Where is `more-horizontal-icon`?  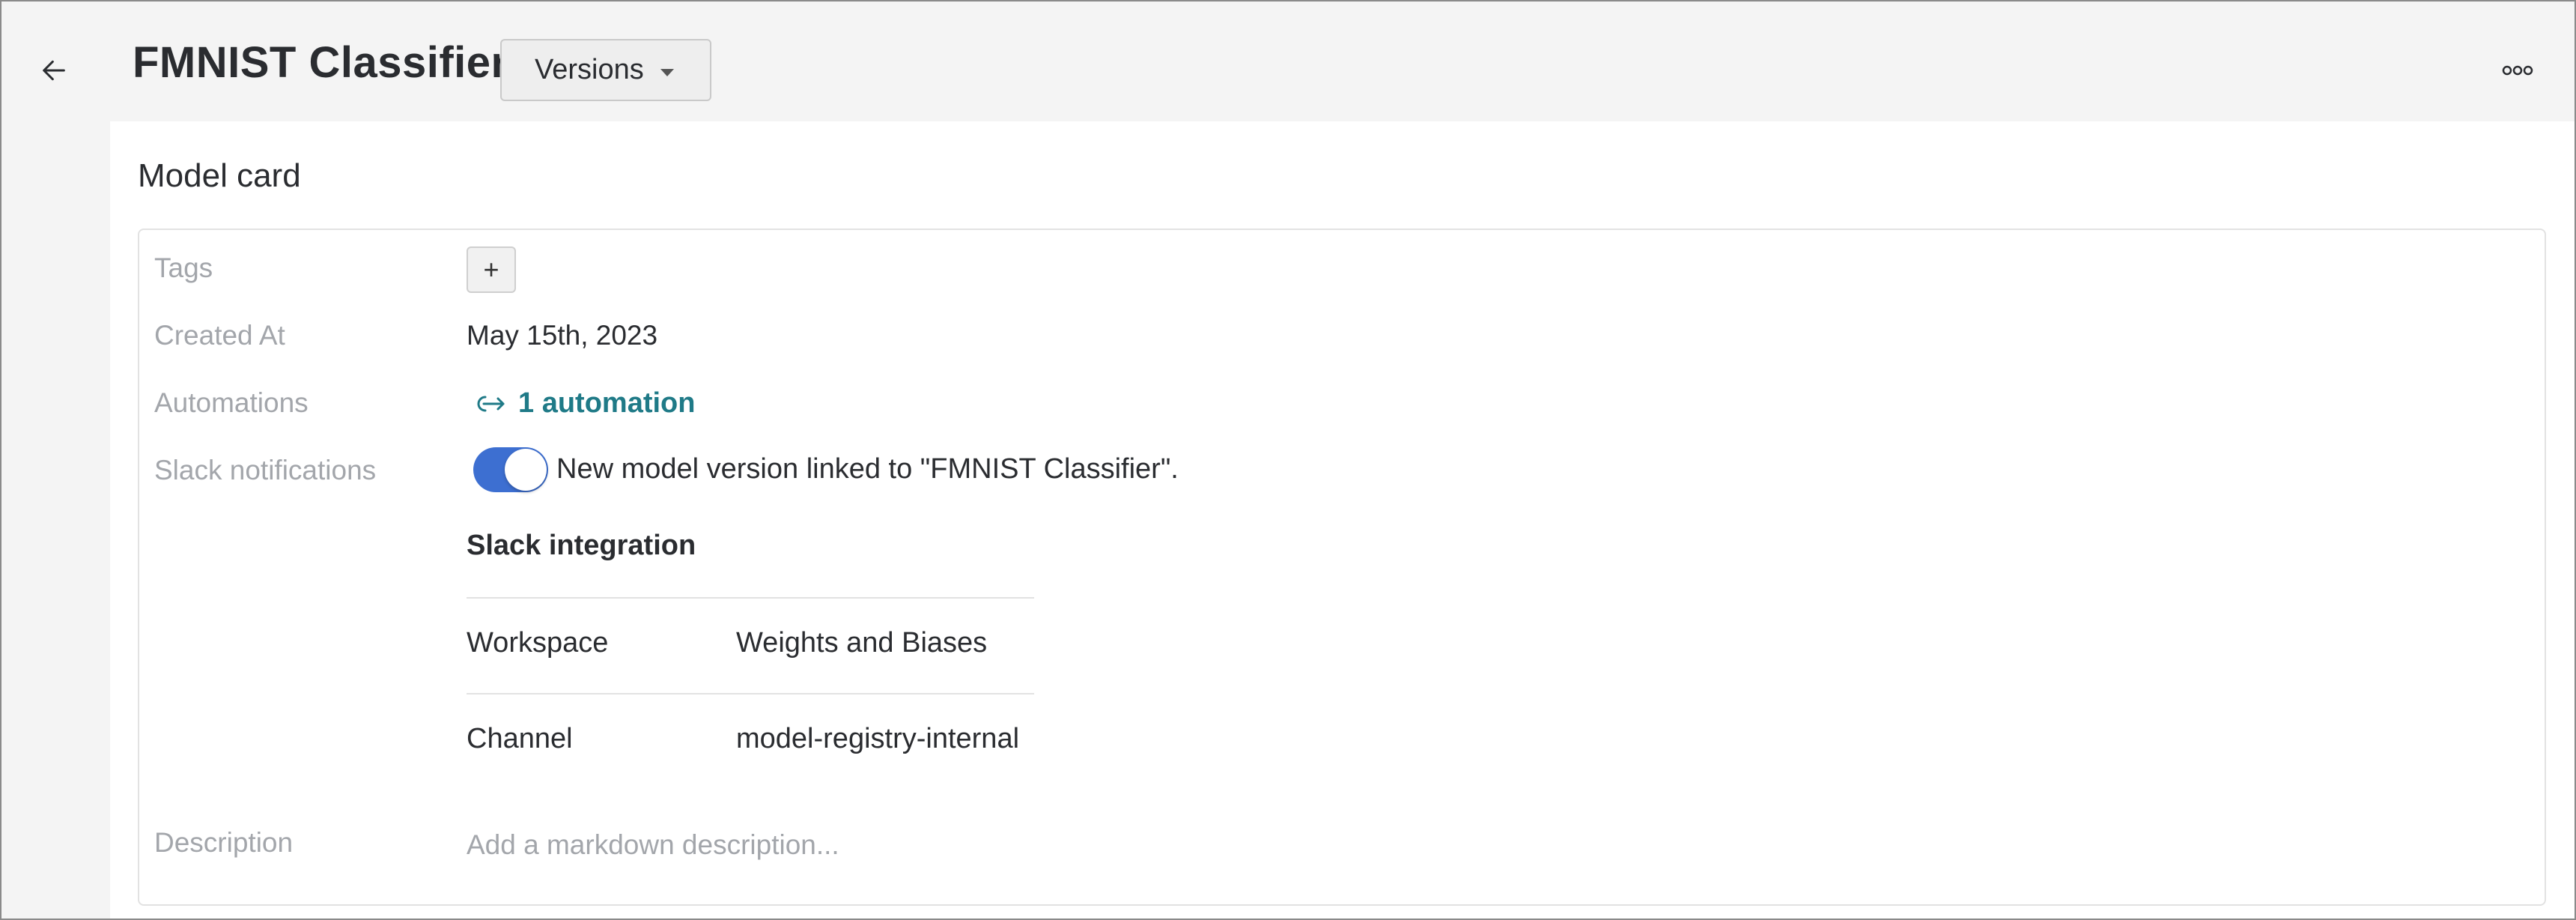 more-horizontal-icon is located at coordinates (2517, 70).